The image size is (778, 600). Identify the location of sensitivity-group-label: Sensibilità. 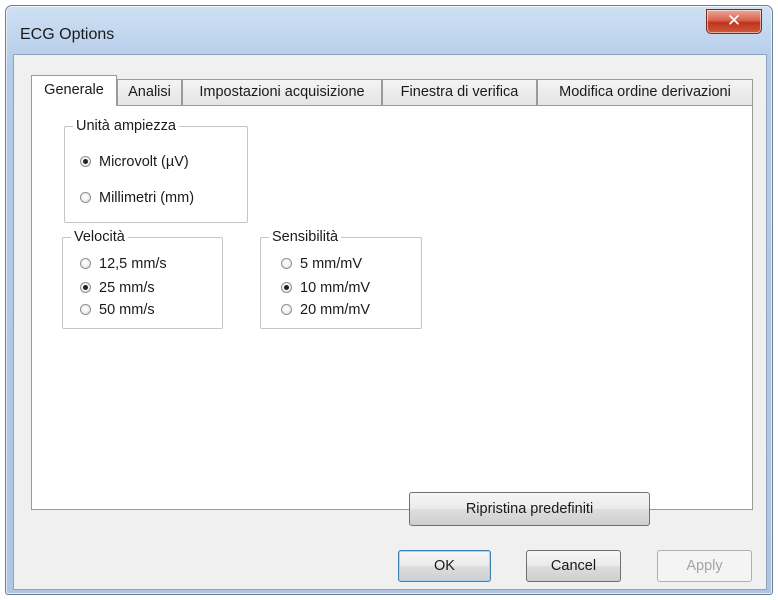
(305, 237).